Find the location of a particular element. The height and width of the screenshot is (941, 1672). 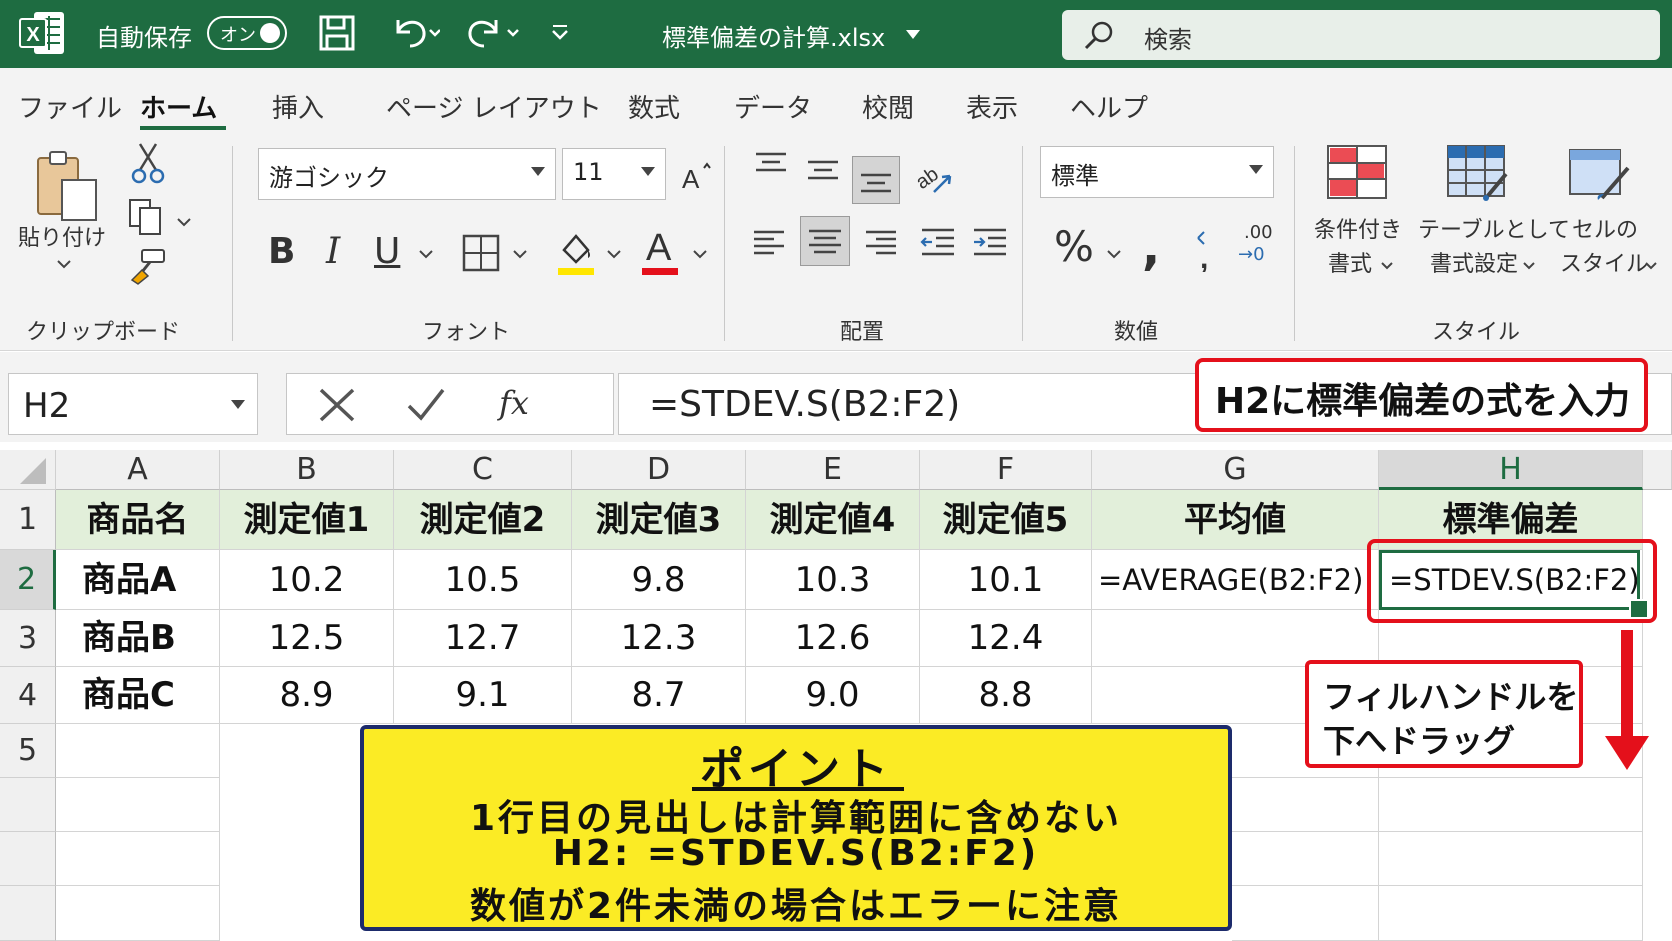

font-name-dropdown: 游ゴシック is located at coordinates (407, 174).